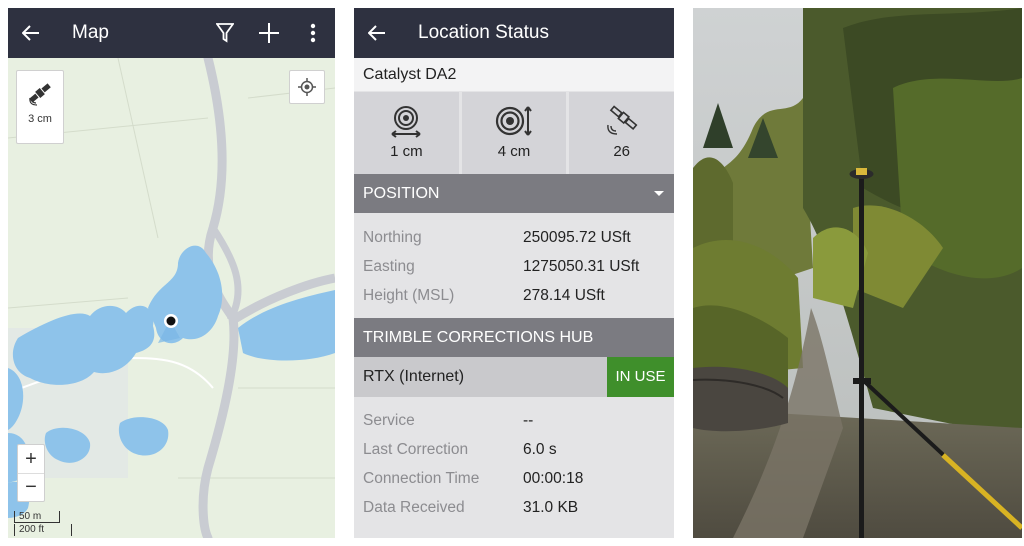  Describe the element at coordinates (514, 193) in the screenshot. I see `position-section-header: POSITION` at that location.